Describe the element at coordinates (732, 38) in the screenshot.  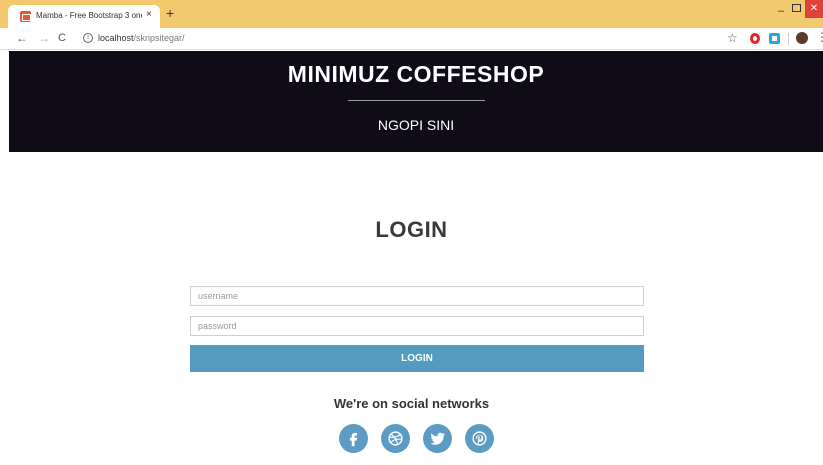
I see `bookmark-star-icon: ☆` at that location.